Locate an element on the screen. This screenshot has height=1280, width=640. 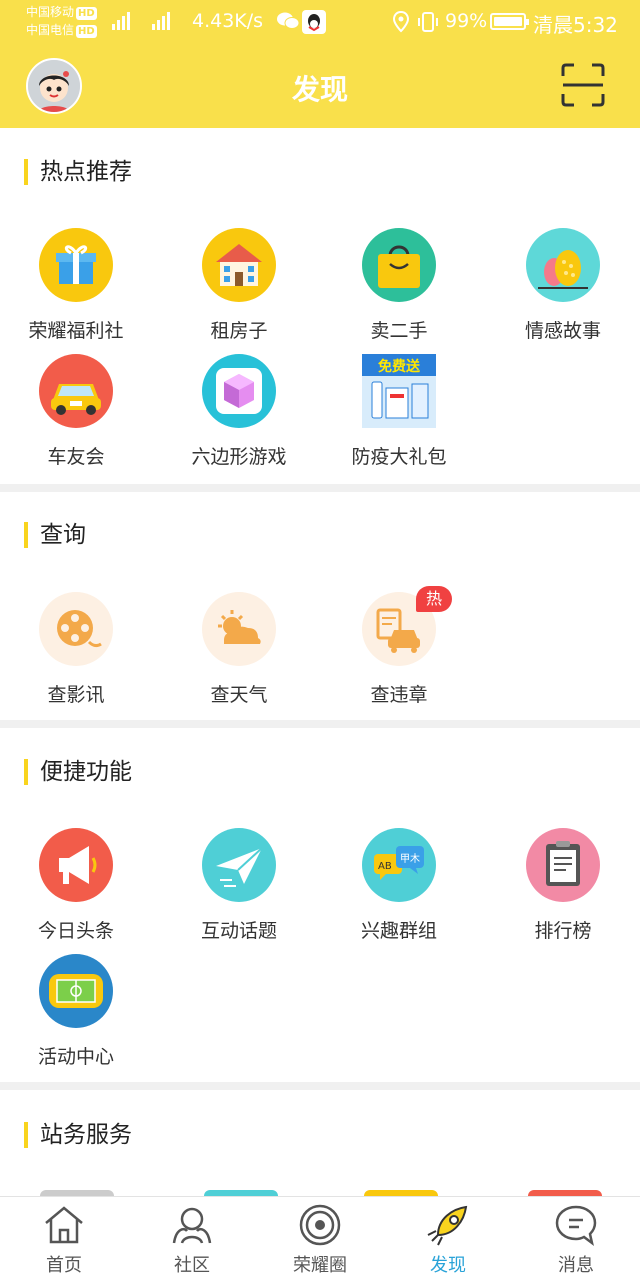
nav-messages: 消息 is located at coordinates (576, 1238).